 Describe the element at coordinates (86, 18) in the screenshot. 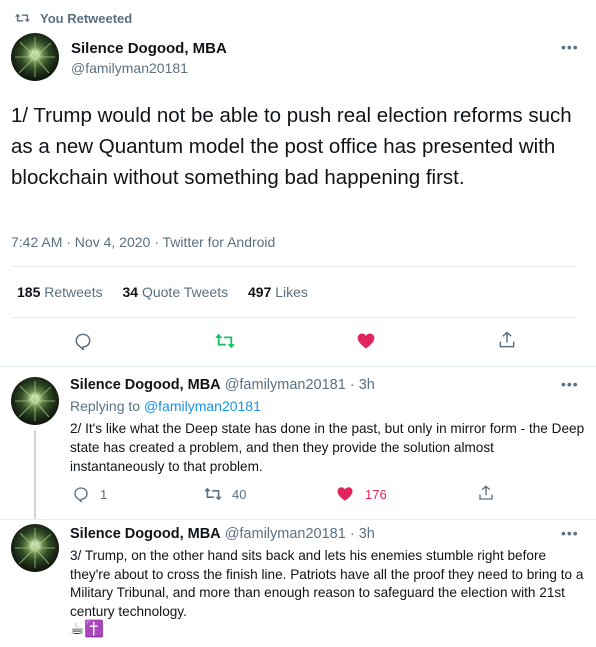

I see `retweet-header-label: You Retweeted` at that location.